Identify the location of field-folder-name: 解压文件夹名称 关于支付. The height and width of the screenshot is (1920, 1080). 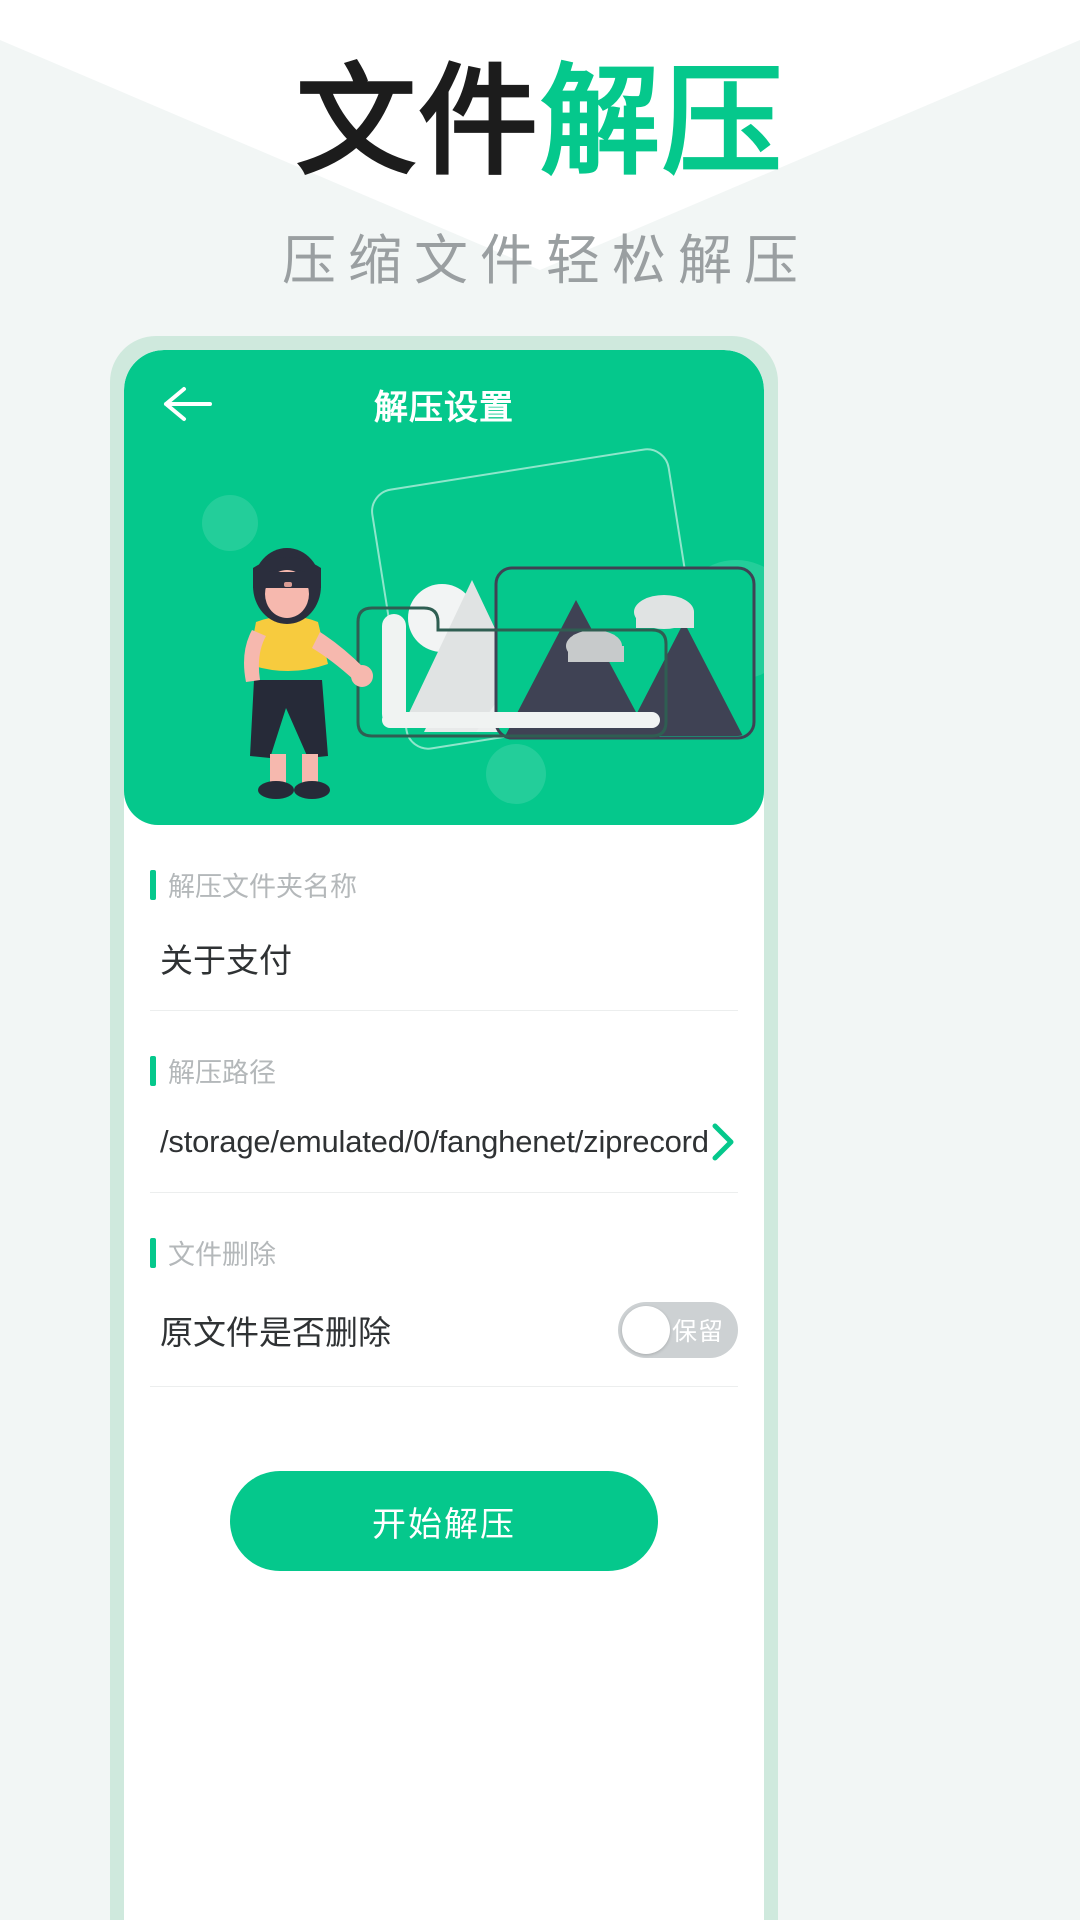
(444, 918).